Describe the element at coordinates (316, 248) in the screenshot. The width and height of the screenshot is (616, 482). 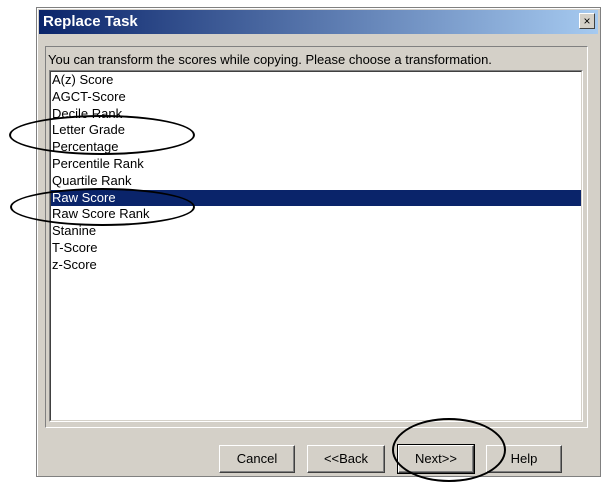
I see `list-item-t-score: T-Score` at that location.